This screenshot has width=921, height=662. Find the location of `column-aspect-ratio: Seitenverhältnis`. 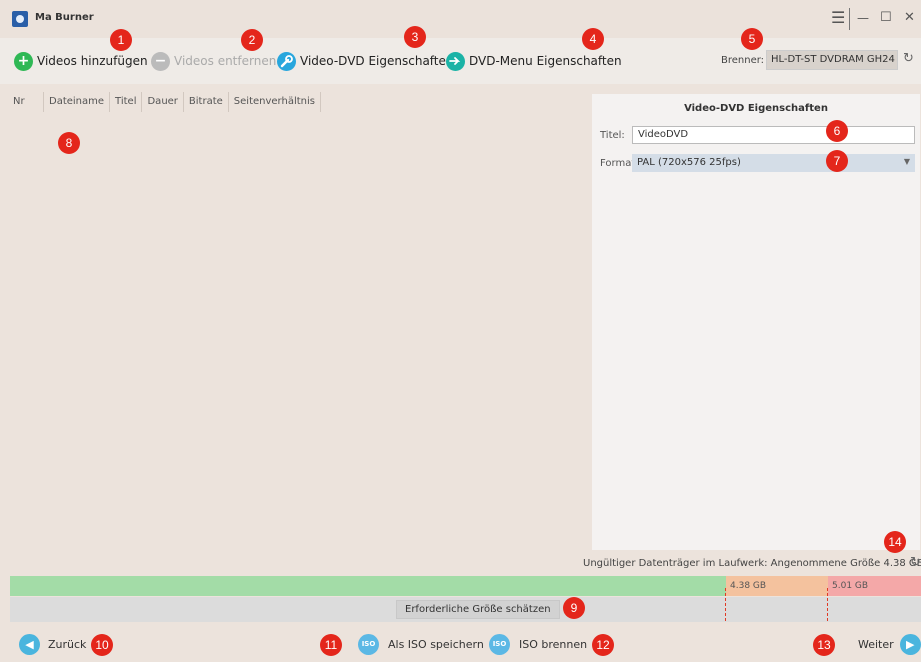

column-aspect-ratio: Seitenverhältnis is located at coordinates (275, 102).